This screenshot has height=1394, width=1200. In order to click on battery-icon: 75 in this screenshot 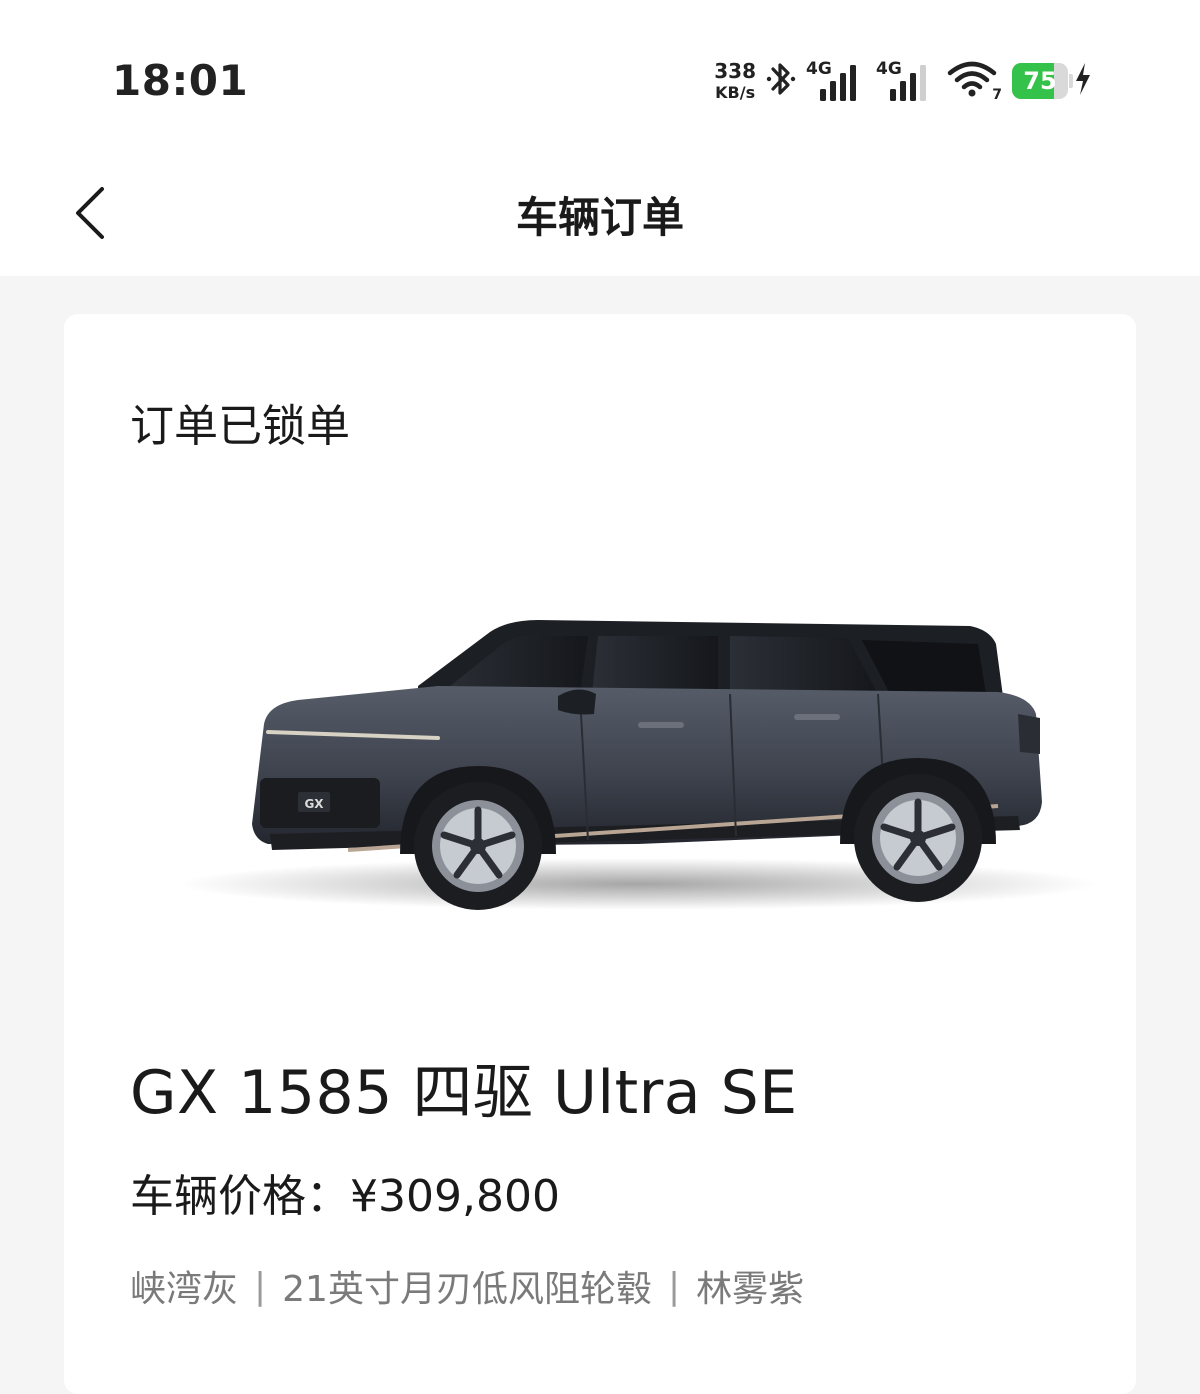, I will do `click(1052, 81)`.